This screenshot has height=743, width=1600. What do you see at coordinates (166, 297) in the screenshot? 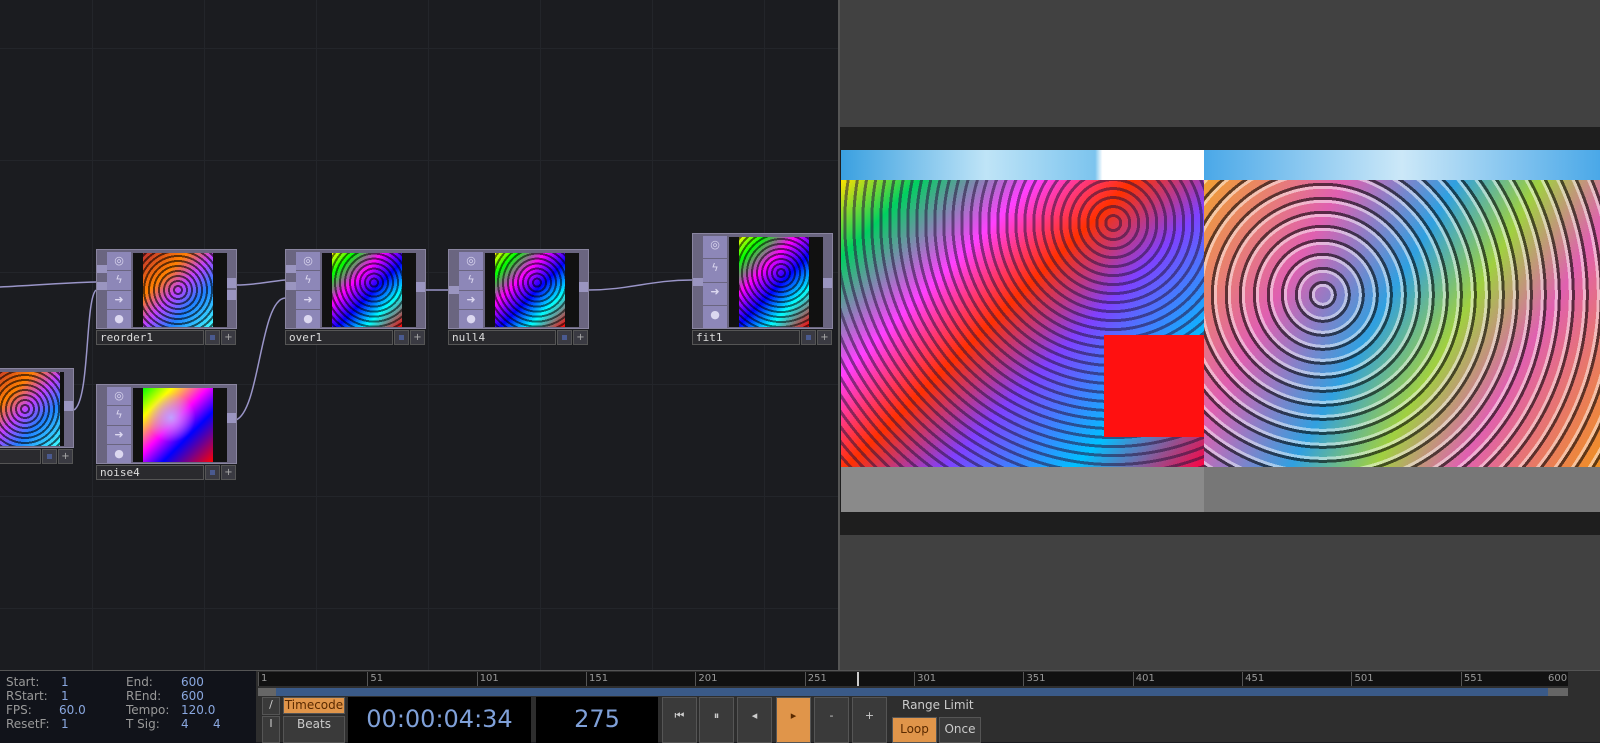
I see `node-reorder1: ◎ ϟ ➜ ● reorder1 +` at bounding box center [166, 297].